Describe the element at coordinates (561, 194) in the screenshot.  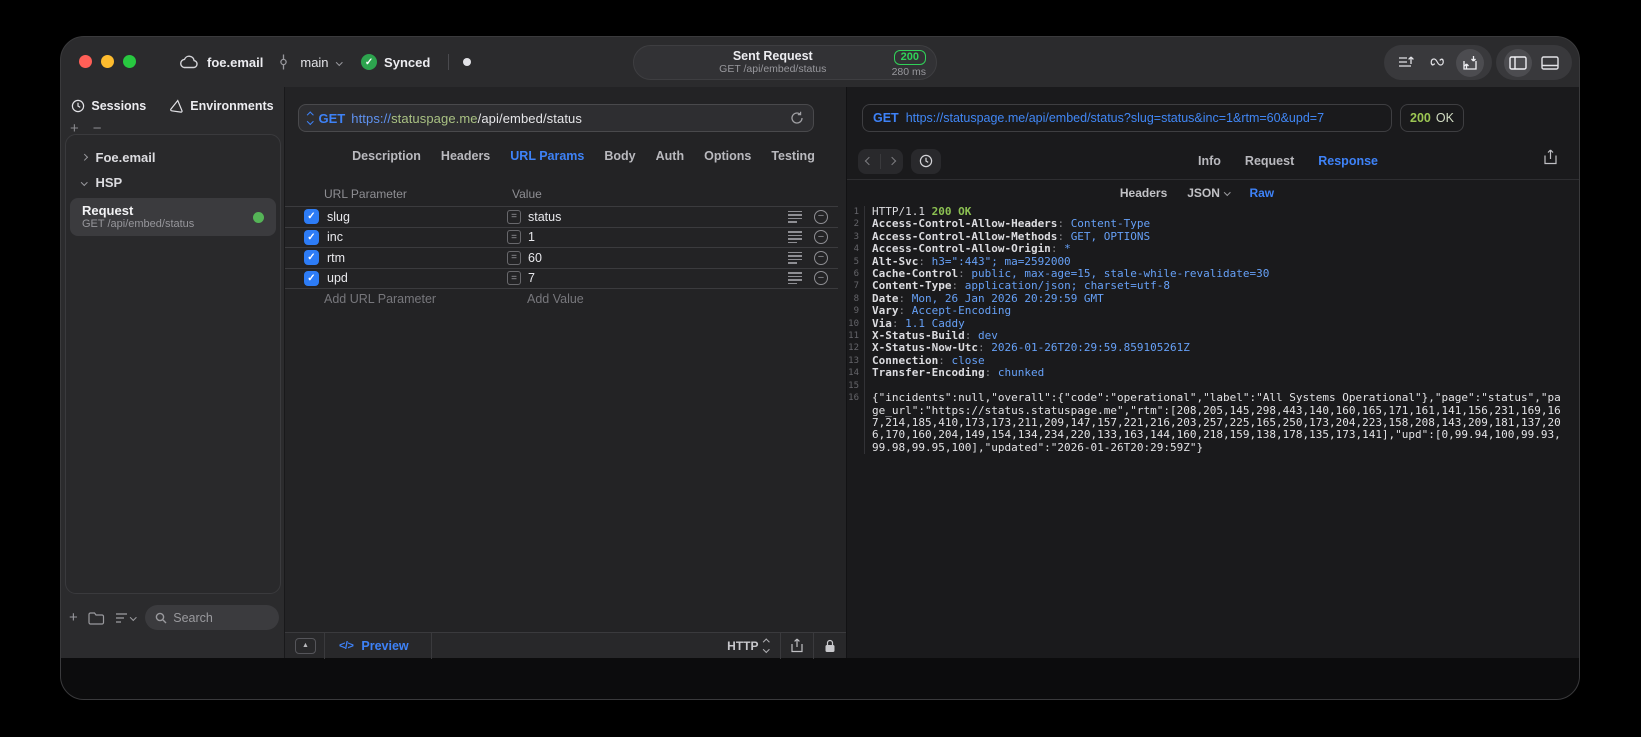
I see `params-table-header: URL Parameter Value` at that location.